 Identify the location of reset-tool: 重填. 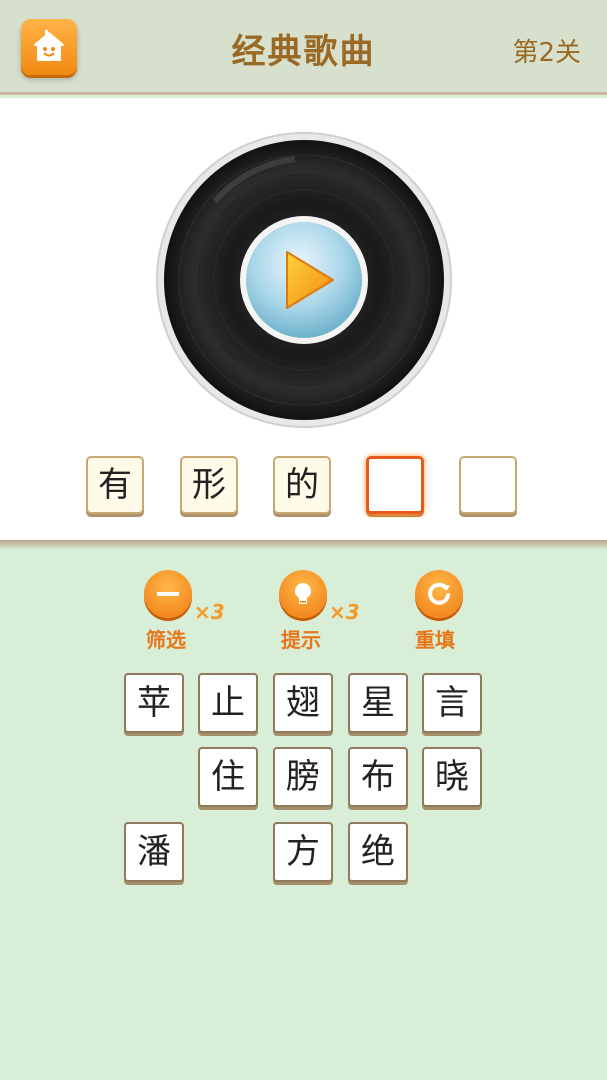
(455, 611).